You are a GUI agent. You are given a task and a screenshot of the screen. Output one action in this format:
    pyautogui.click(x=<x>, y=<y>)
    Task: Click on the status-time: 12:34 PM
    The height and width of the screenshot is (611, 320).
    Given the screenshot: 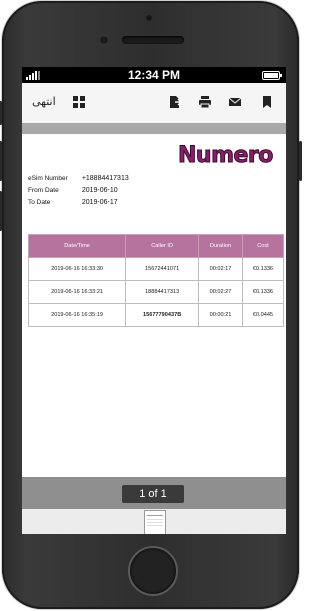 What is the action you would take?
    pyautogui.click(x=154, y=75)
    